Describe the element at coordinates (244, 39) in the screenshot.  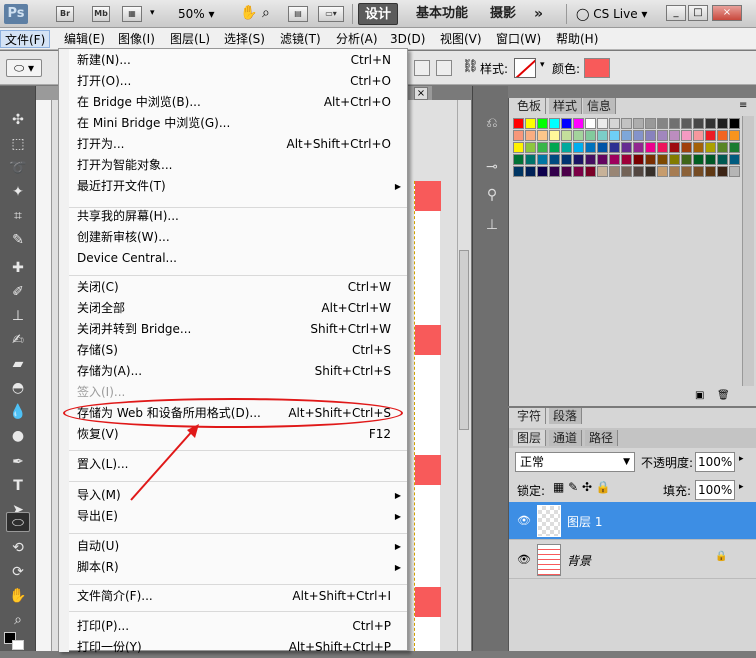
I see `menu-select: 选择(S)` at that location.